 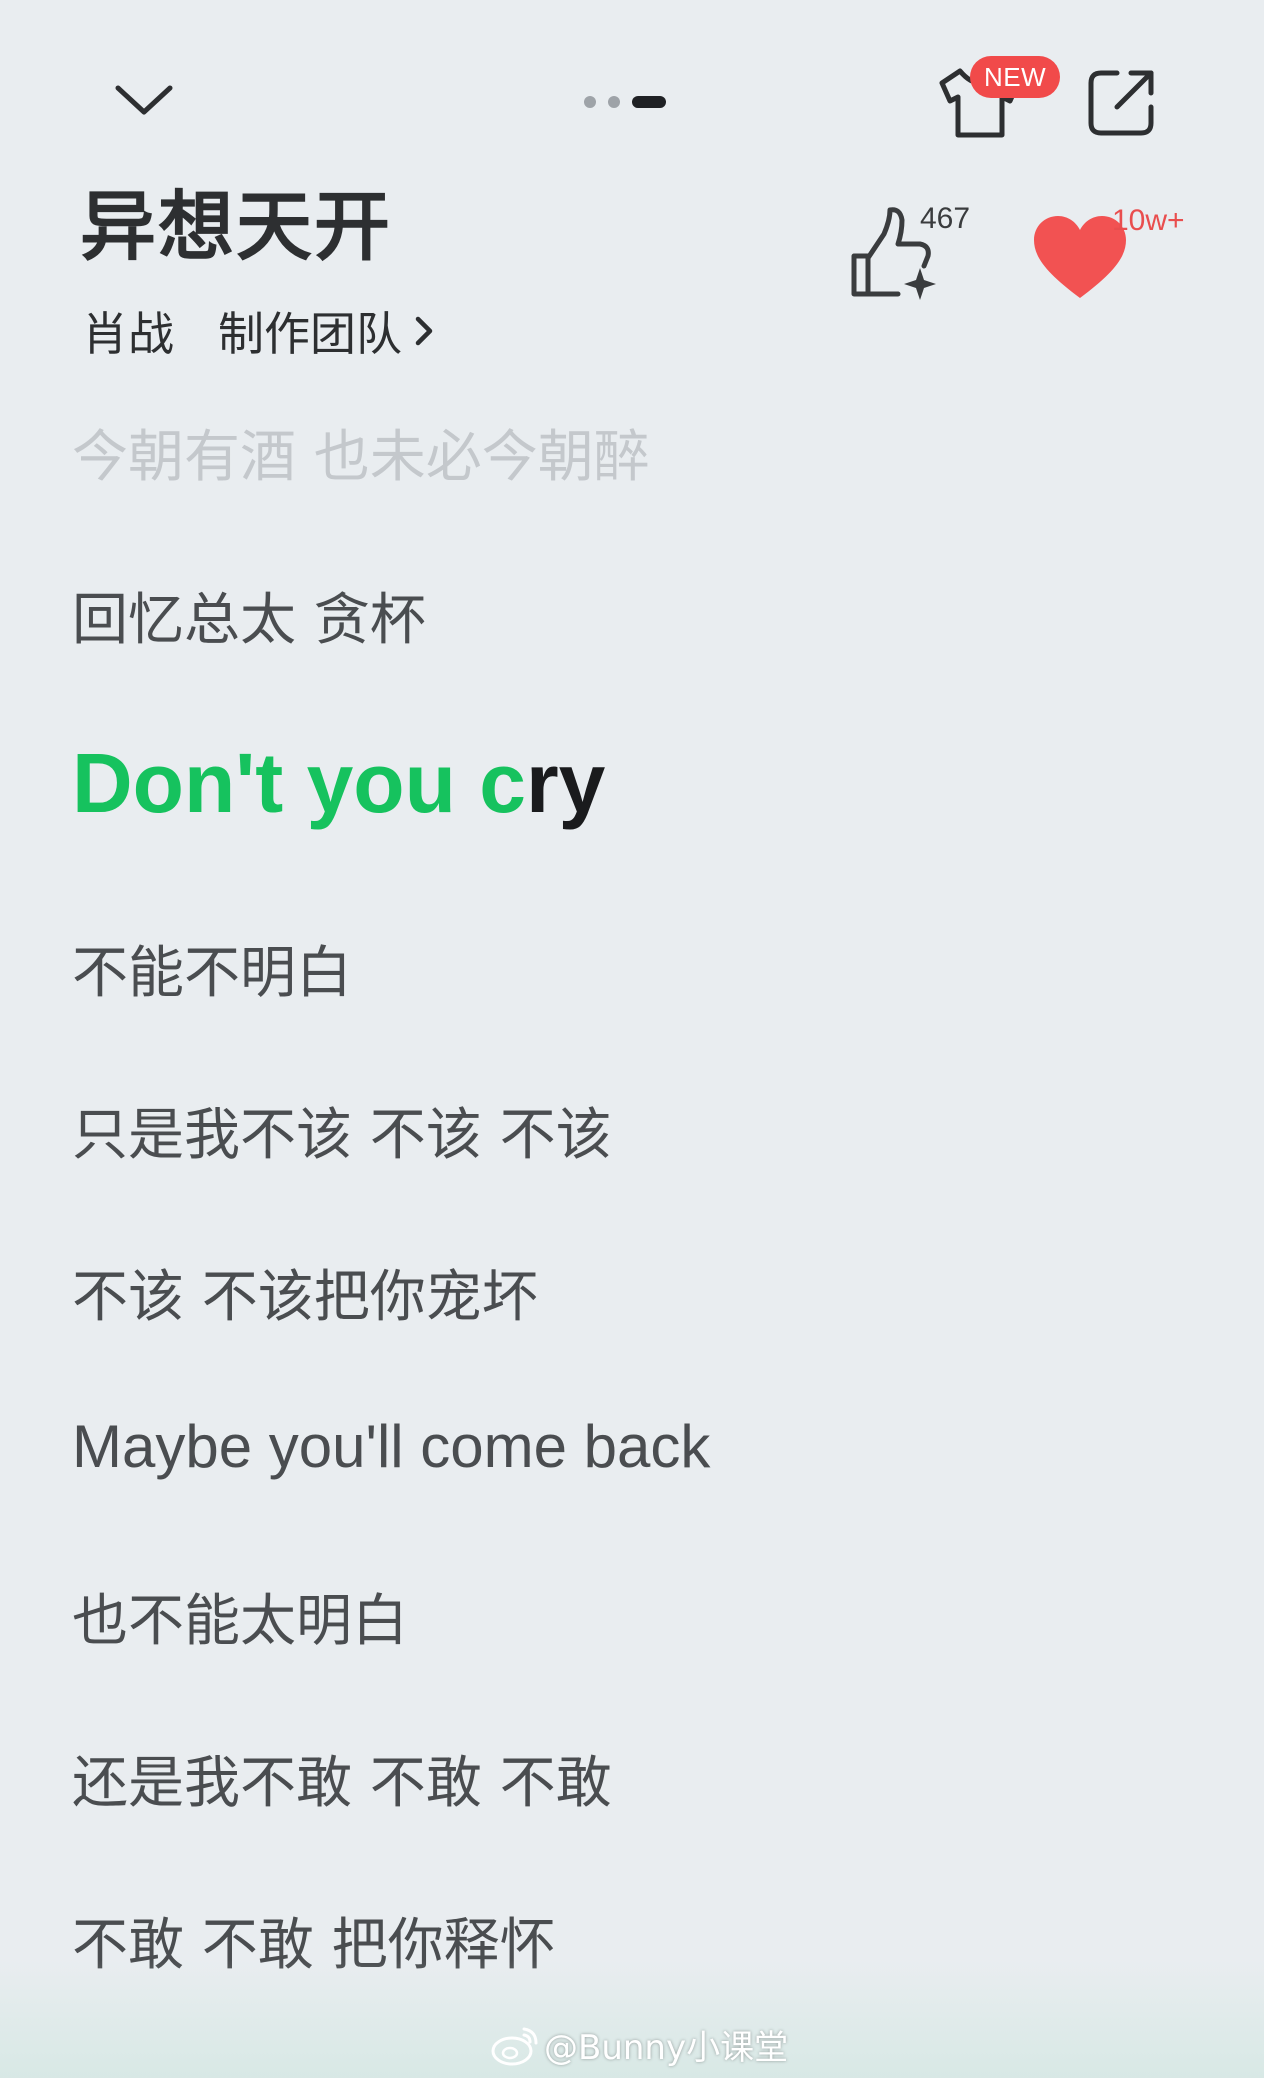 I want to click on lyric-line: 不能不明白, so click(x=212, y=968).